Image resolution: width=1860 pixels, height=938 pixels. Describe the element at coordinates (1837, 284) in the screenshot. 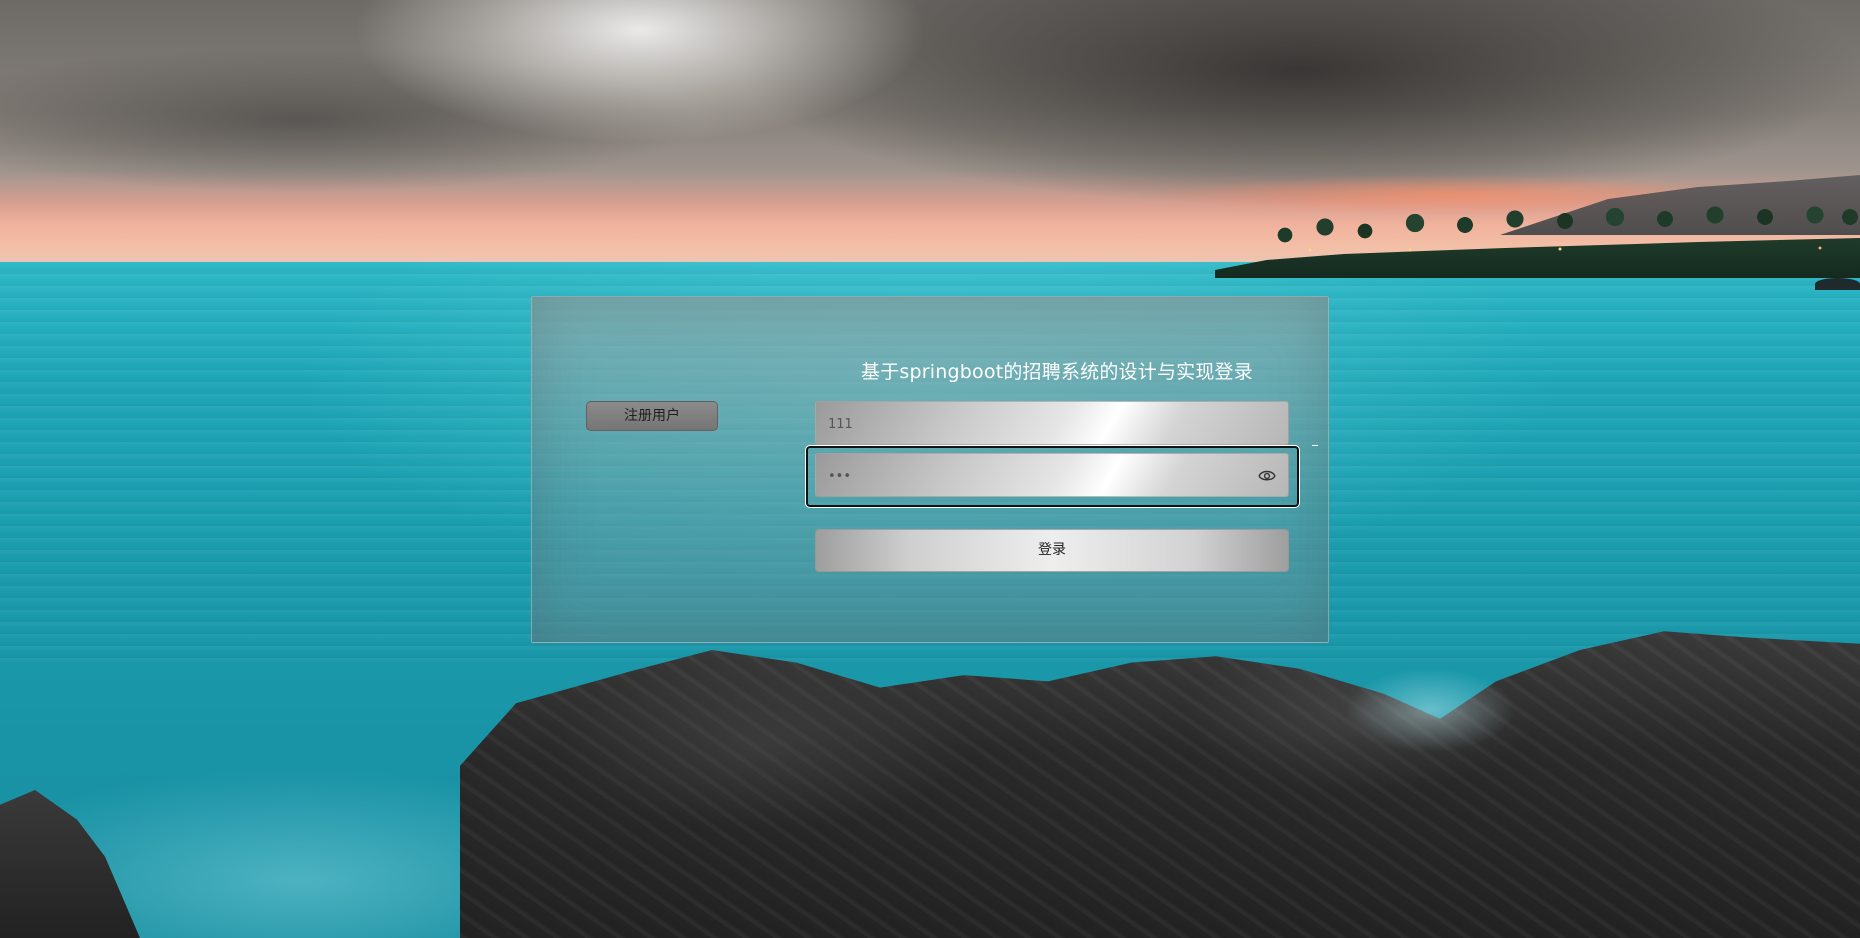

I see `small-rock` at that location.